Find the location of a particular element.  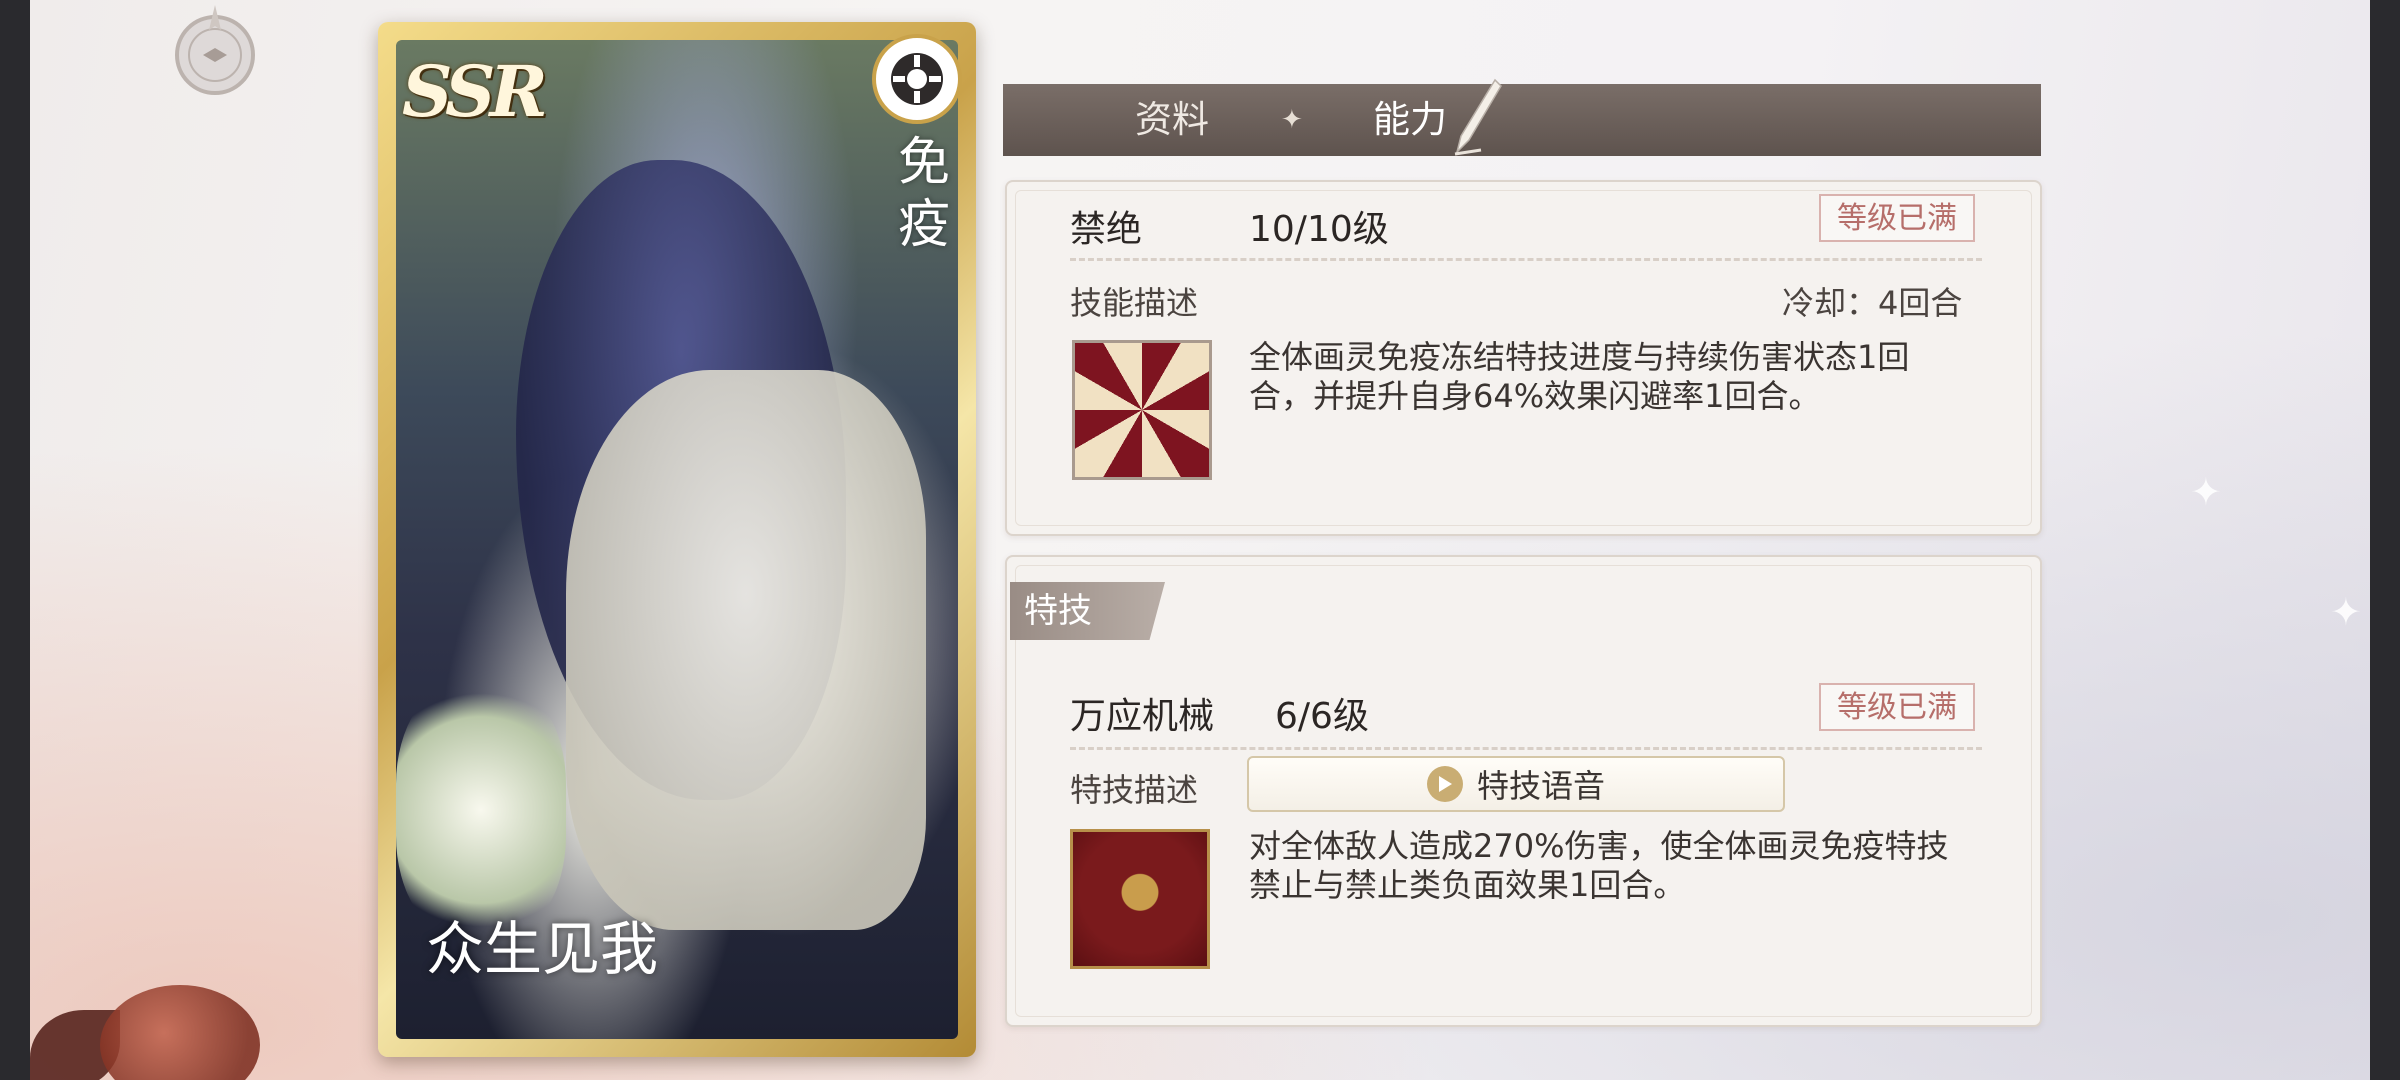

pen-icon is located at coordinates (1478, 117).